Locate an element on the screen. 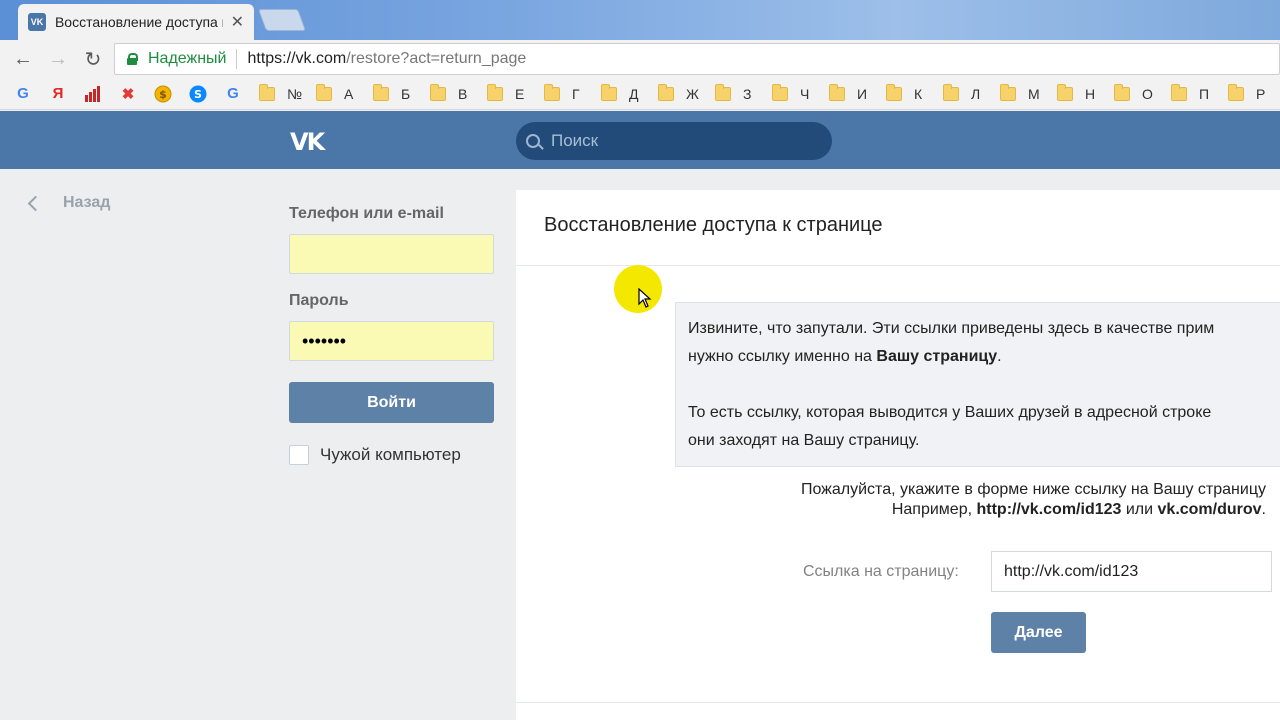  foreign-computer-checkbox is located at coordinates (299, 455).